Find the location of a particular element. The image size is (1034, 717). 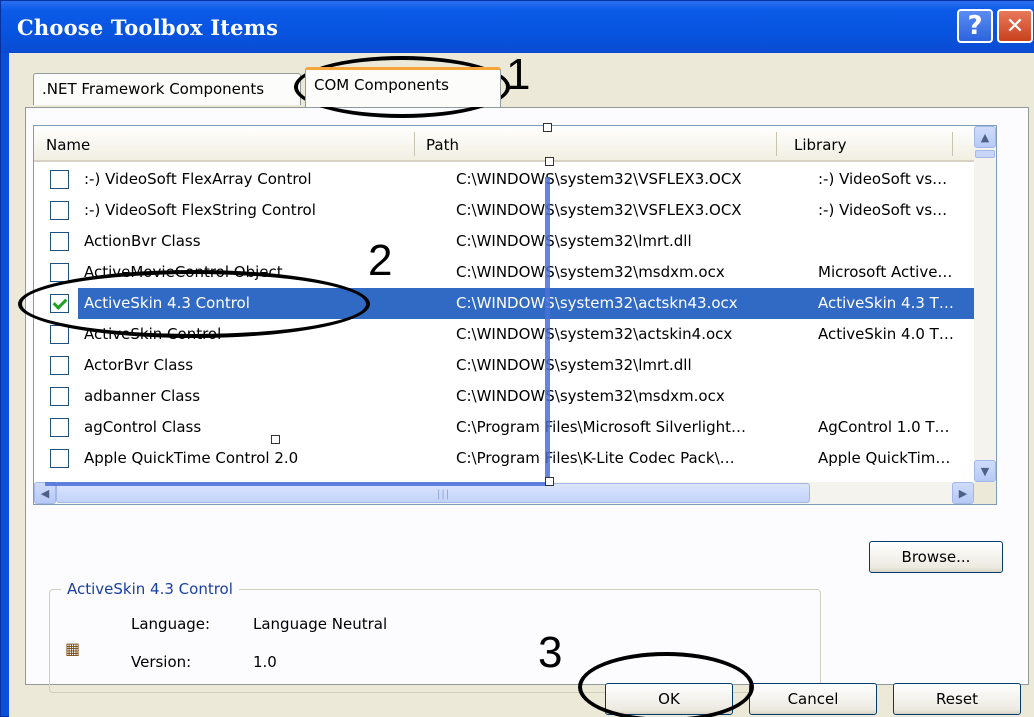

tab-net-framework-components: .NET Framework Components is located at coordinates (167, 89).